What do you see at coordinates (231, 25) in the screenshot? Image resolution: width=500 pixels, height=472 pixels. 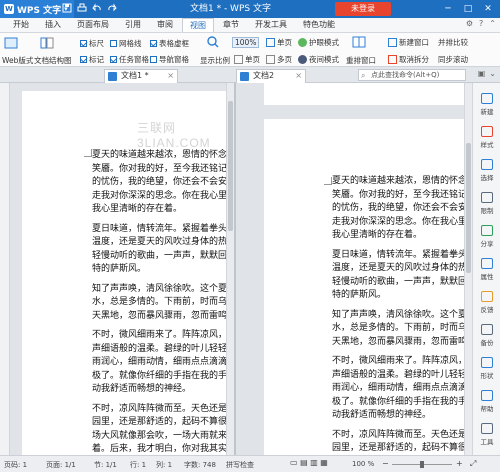 I see `tab-chapter: 章节` at bounding box center [231, 25].